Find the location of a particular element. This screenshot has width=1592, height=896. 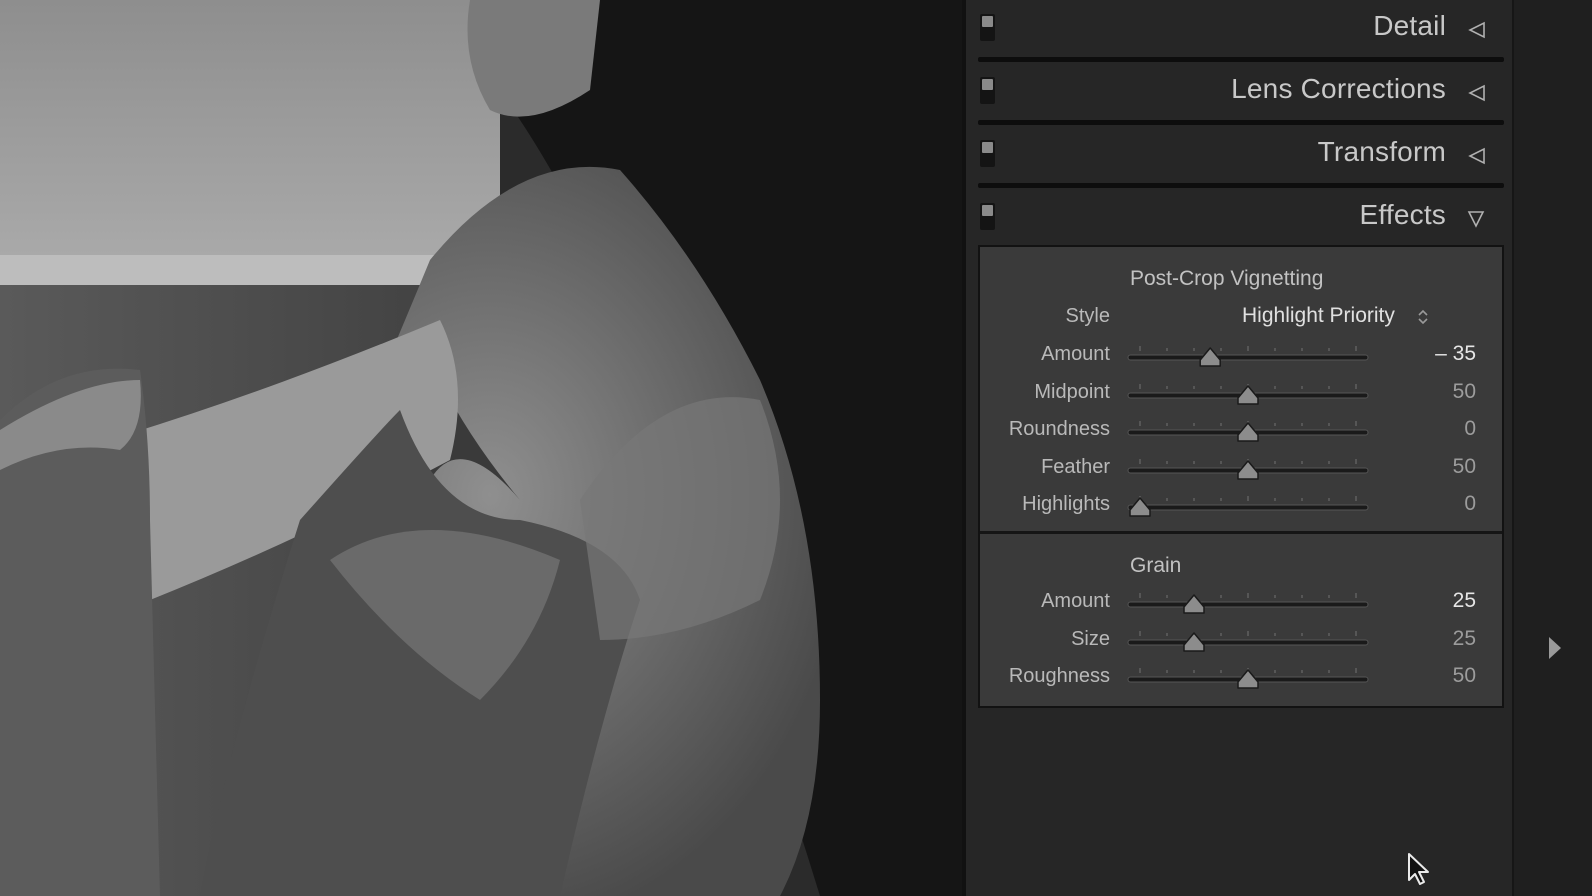

section-header-transform: Transform is located at coordinates (1241, 157).